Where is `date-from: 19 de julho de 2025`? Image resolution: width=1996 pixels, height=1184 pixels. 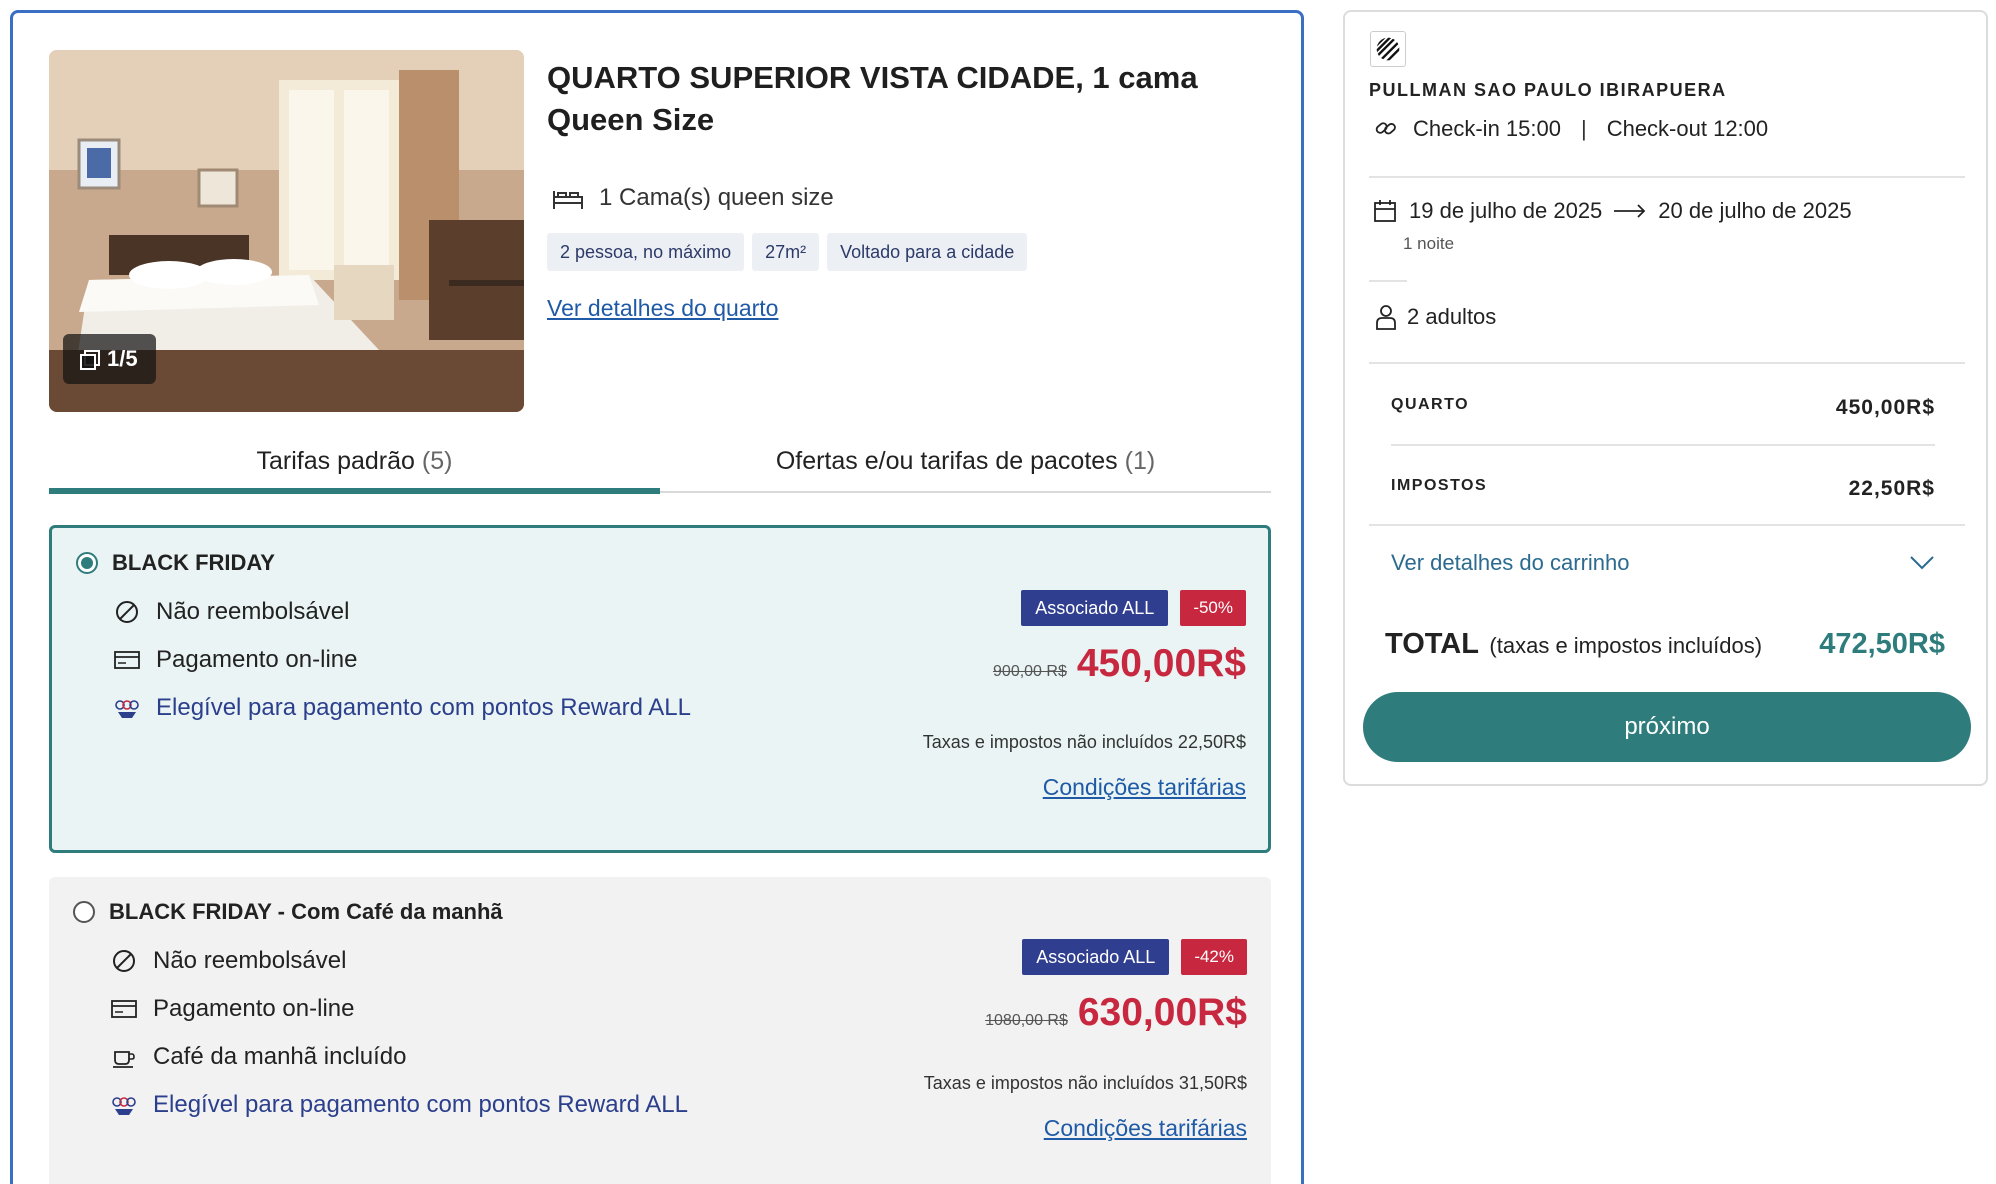 date-from: 19 de julho de 2025 is located at coordinates (1506, 210).